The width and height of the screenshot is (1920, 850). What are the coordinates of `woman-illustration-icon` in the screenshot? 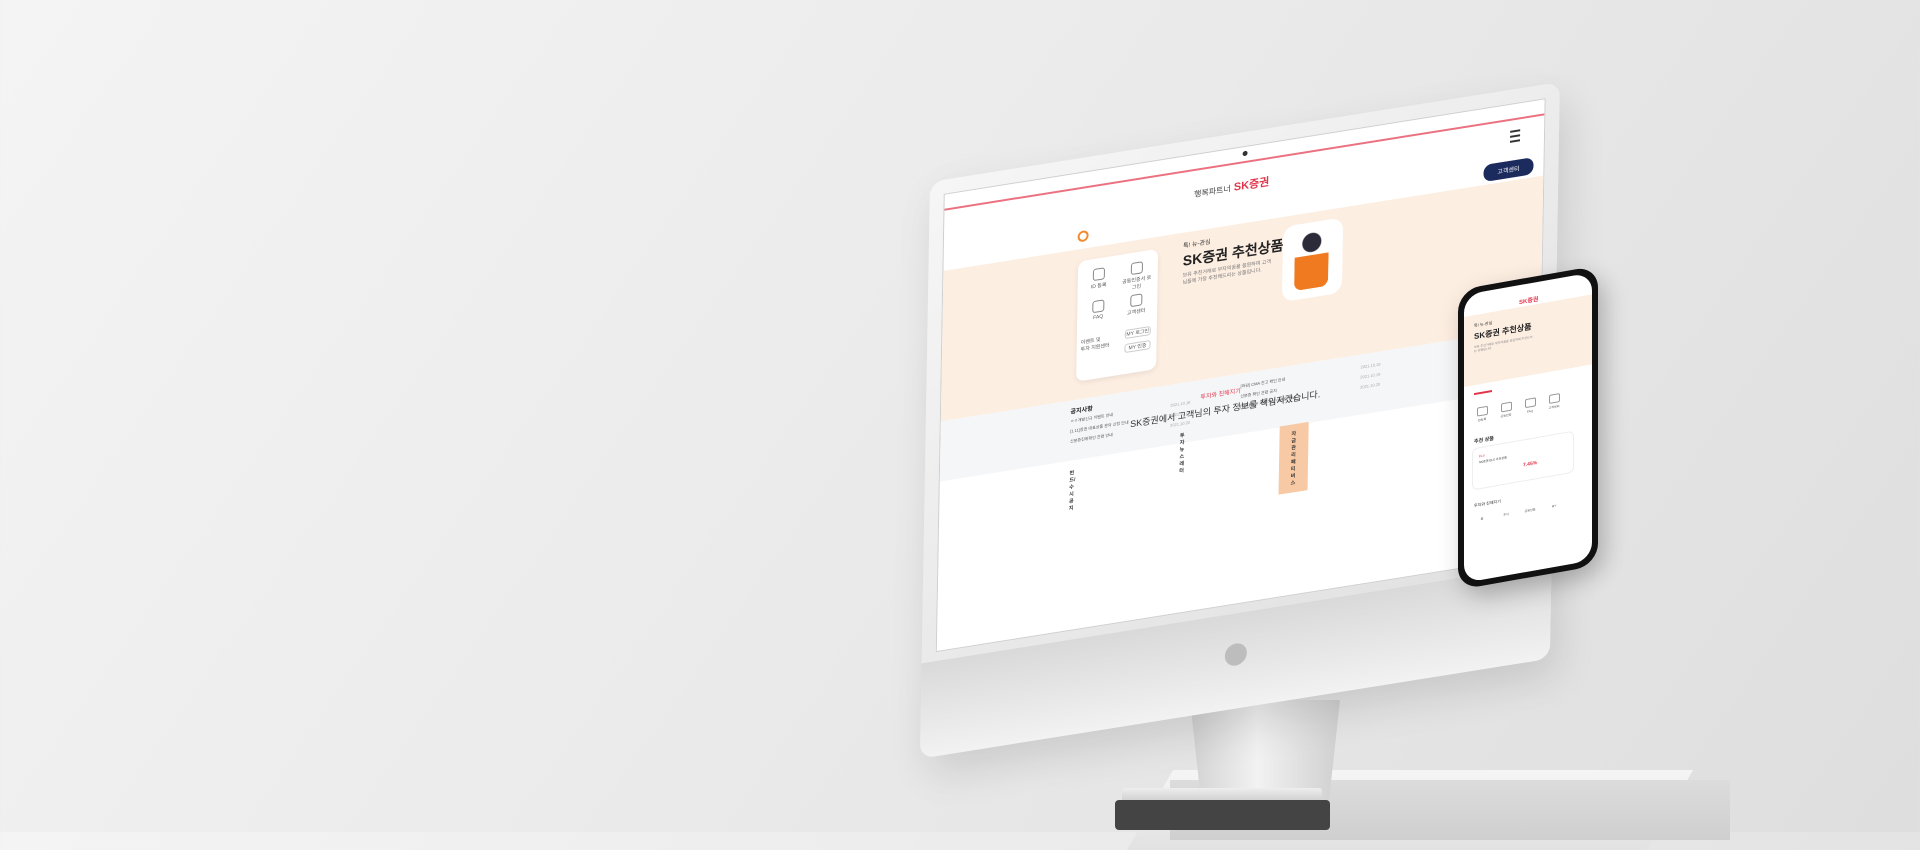 It's located at (1312, 260).